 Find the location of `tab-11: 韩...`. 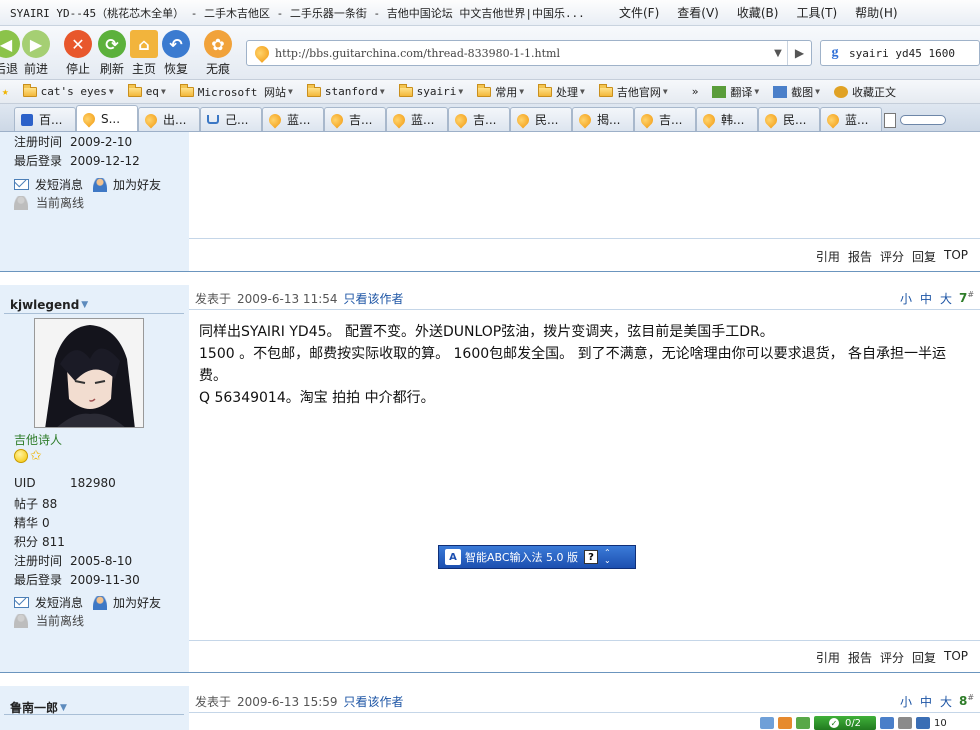

tab-11: 韩... is located at coordinates (727, 119).